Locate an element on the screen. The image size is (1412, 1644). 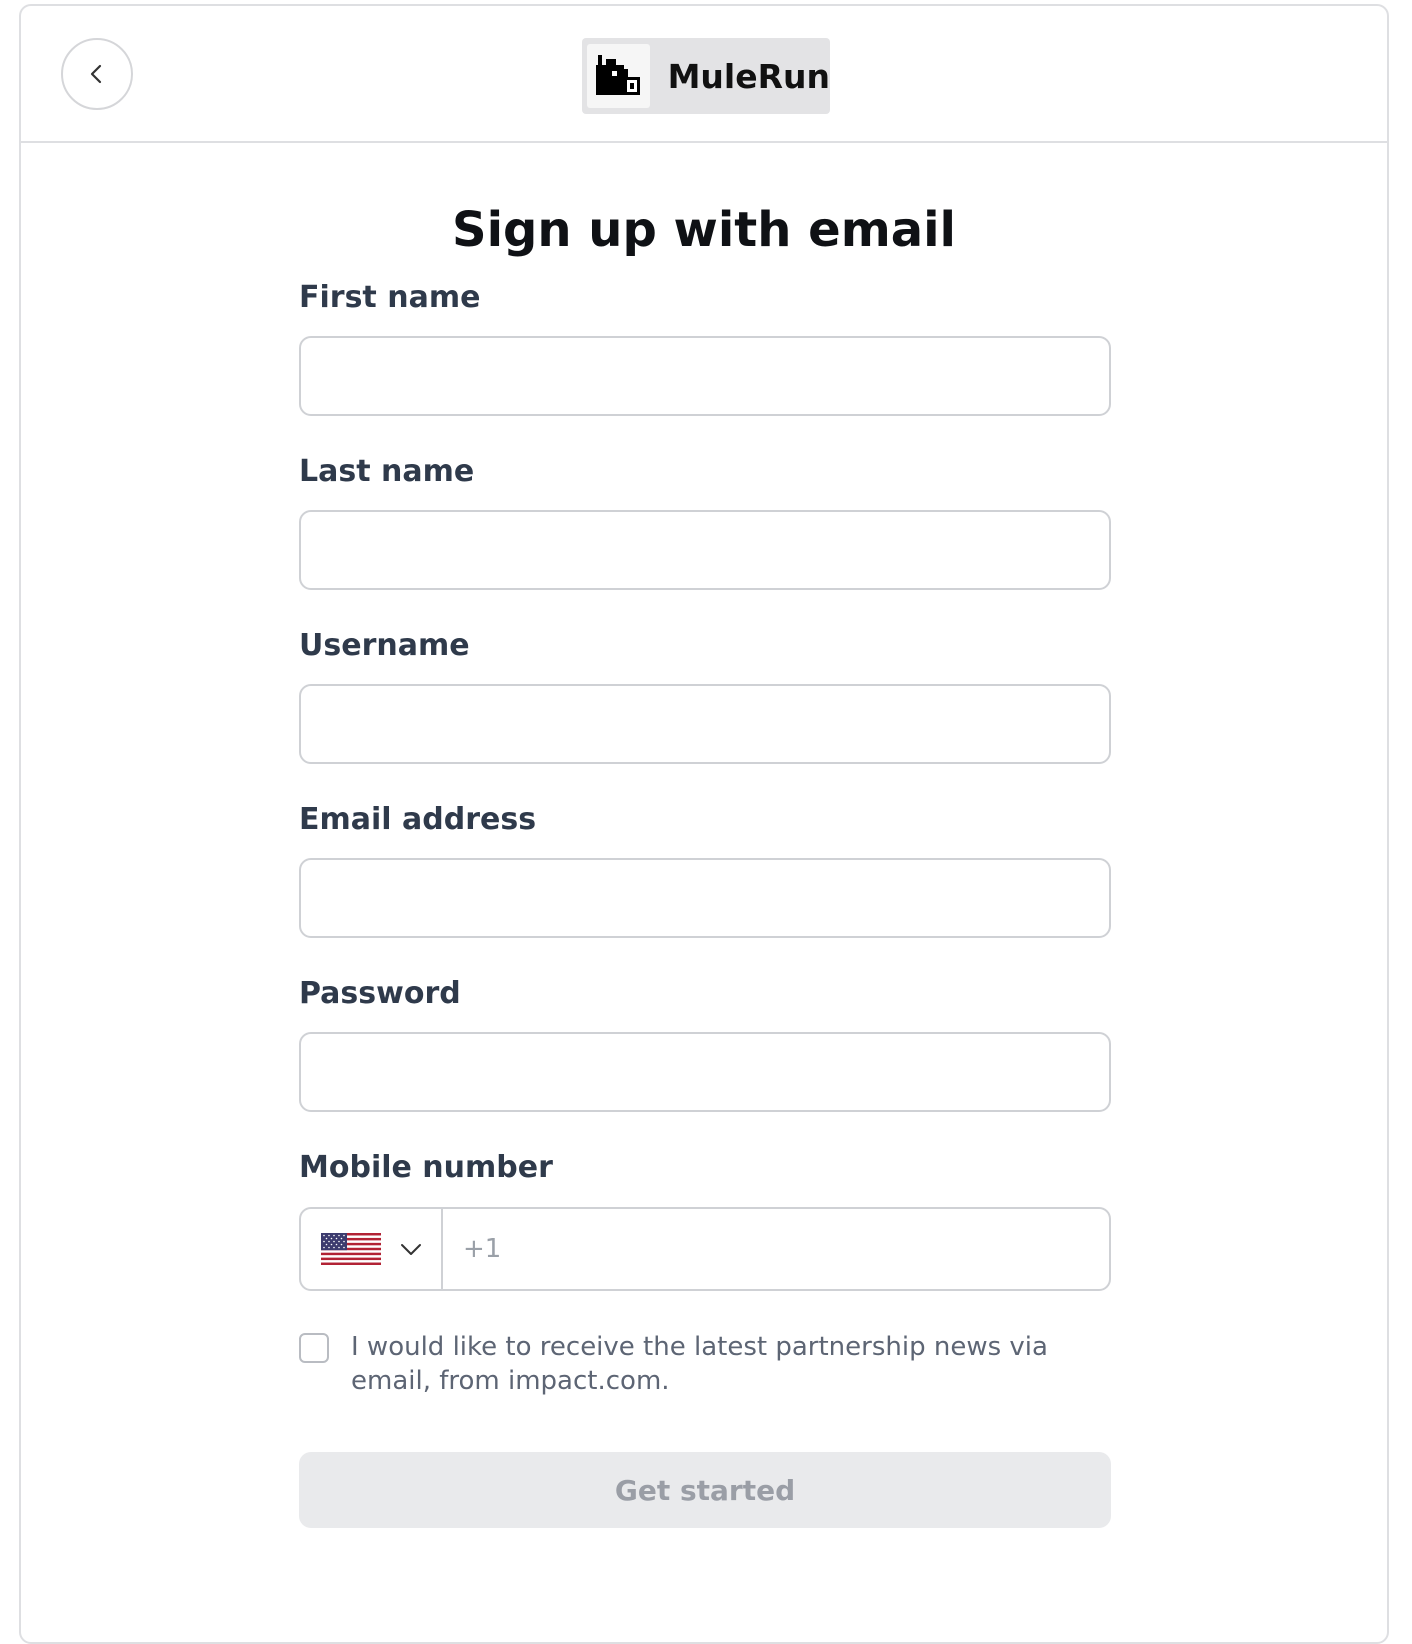
chevron-down-icon is located at coordinates (411, 1249).